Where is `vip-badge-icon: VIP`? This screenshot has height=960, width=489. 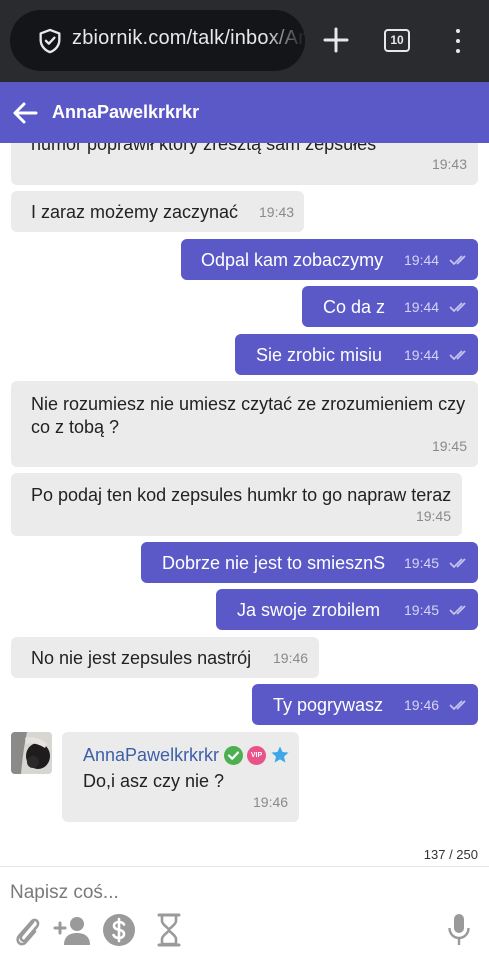
vip-badge-icon: VIP is located at coordinates (256, 755).